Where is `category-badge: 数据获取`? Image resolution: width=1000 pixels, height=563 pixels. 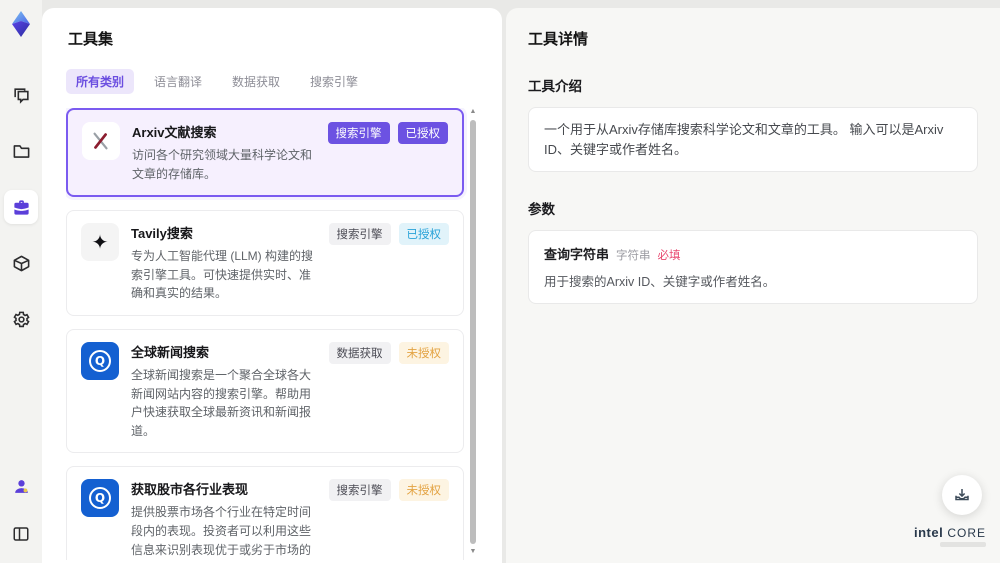
category-badge: 数据获取 is located at coordinates (359, 352).